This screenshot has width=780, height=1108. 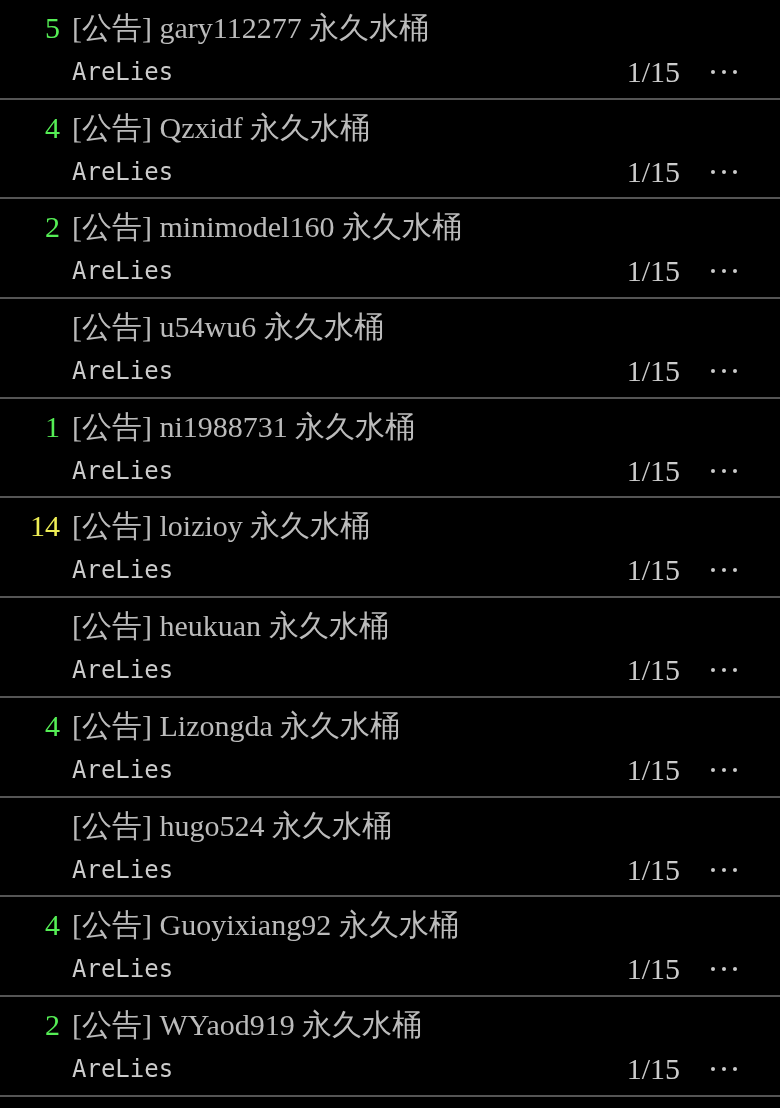 What do you see at coordinates (390, 448) in the screenshot?
I see `post-row: 1 [公告] ni1988731 永久水桶 AreLies 1/15` at bounding box center [390, 448].